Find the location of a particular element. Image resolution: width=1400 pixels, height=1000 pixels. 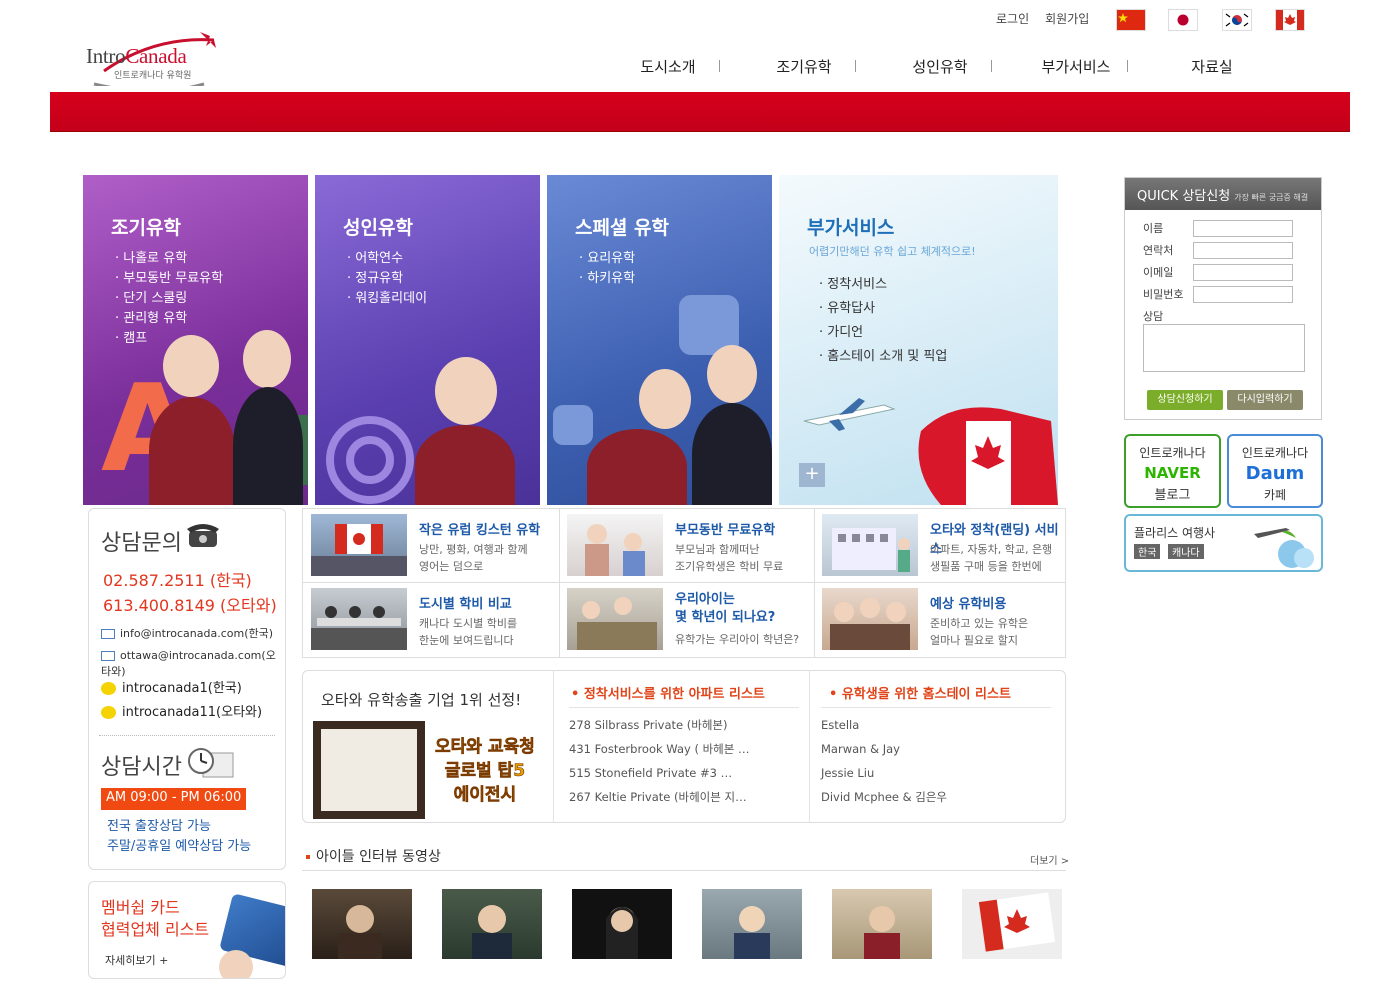

daum-logo: Daum is located at coordinates (1275, 473).